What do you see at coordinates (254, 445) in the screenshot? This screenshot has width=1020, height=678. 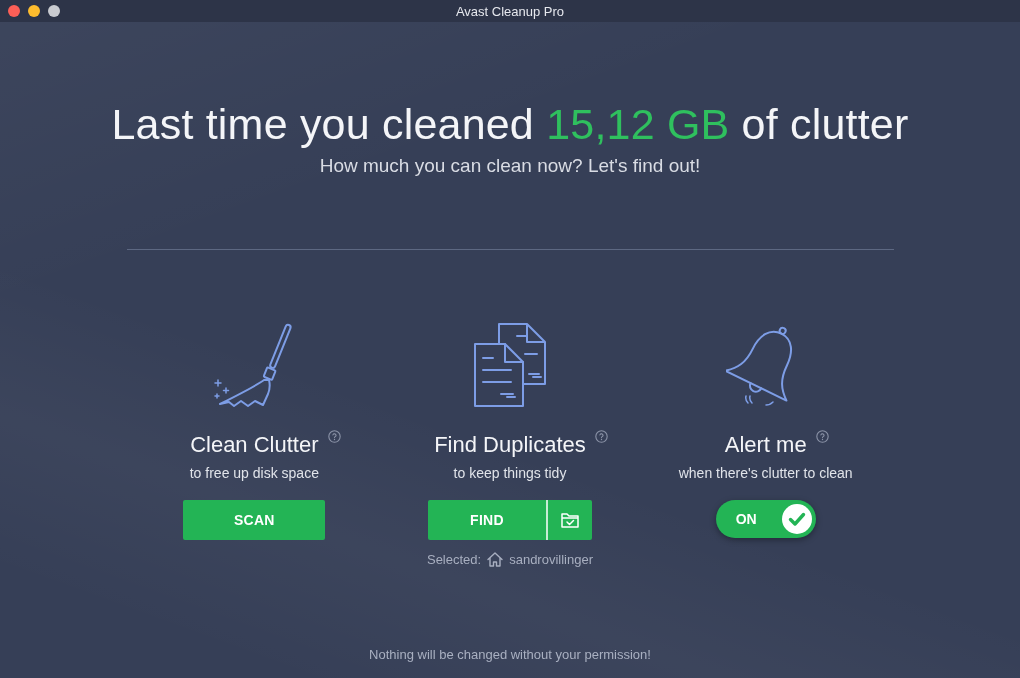 I see `feature-title: Clean Clutter` at bounding box center [254, 445].